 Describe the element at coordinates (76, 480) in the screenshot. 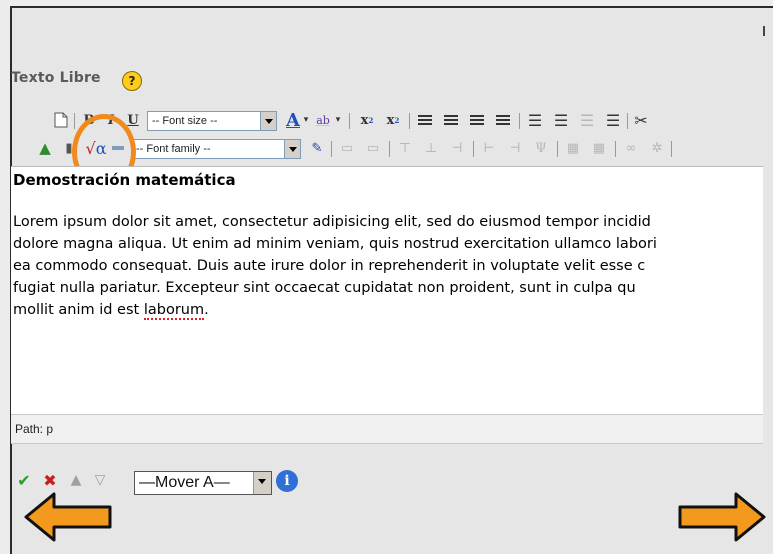

I see `move-up-icon: ▲` at that location.